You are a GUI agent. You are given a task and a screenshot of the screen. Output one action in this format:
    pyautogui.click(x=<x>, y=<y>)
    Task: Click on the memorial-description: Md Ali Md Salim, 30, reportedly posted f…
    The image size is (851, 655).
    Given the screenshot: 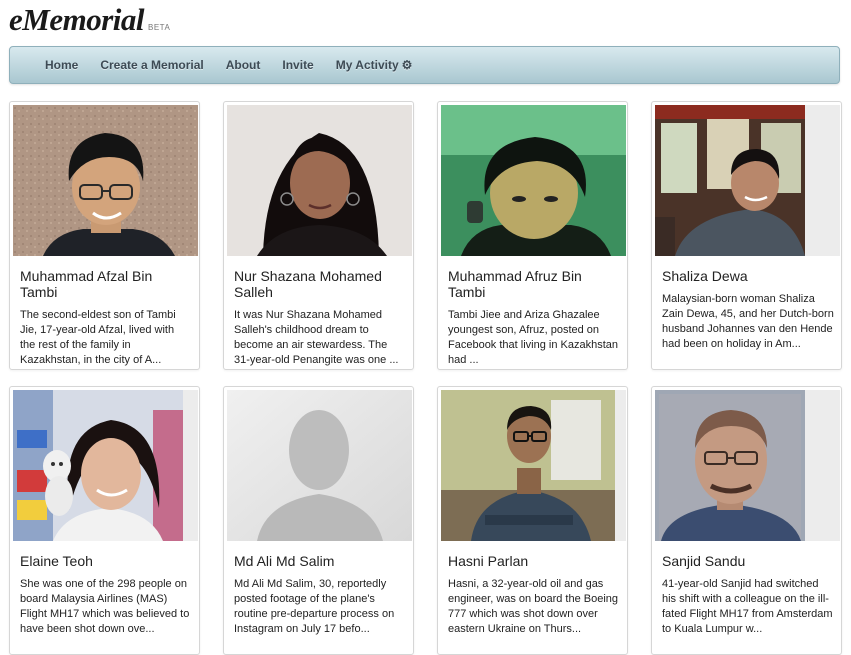 What is the action you would take?
    pyautogui.click(x=314, y=606)
    